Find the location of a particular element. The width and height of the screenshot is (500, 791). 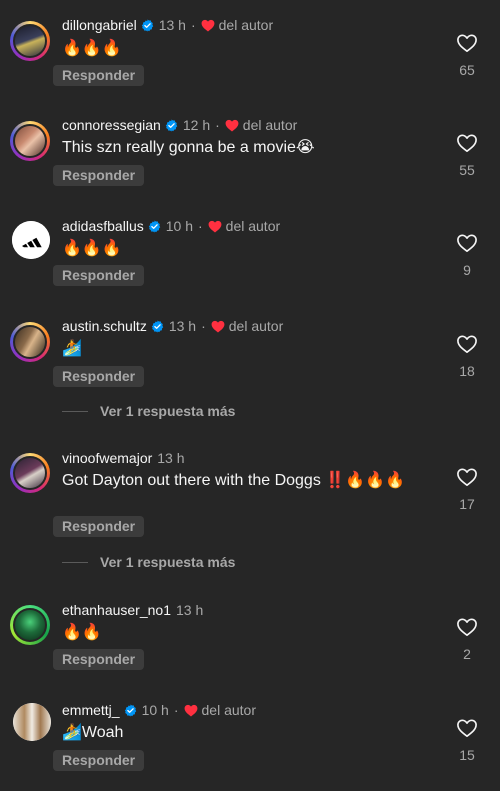

username: vinoofwemajor is located at coordinates (107, 458).